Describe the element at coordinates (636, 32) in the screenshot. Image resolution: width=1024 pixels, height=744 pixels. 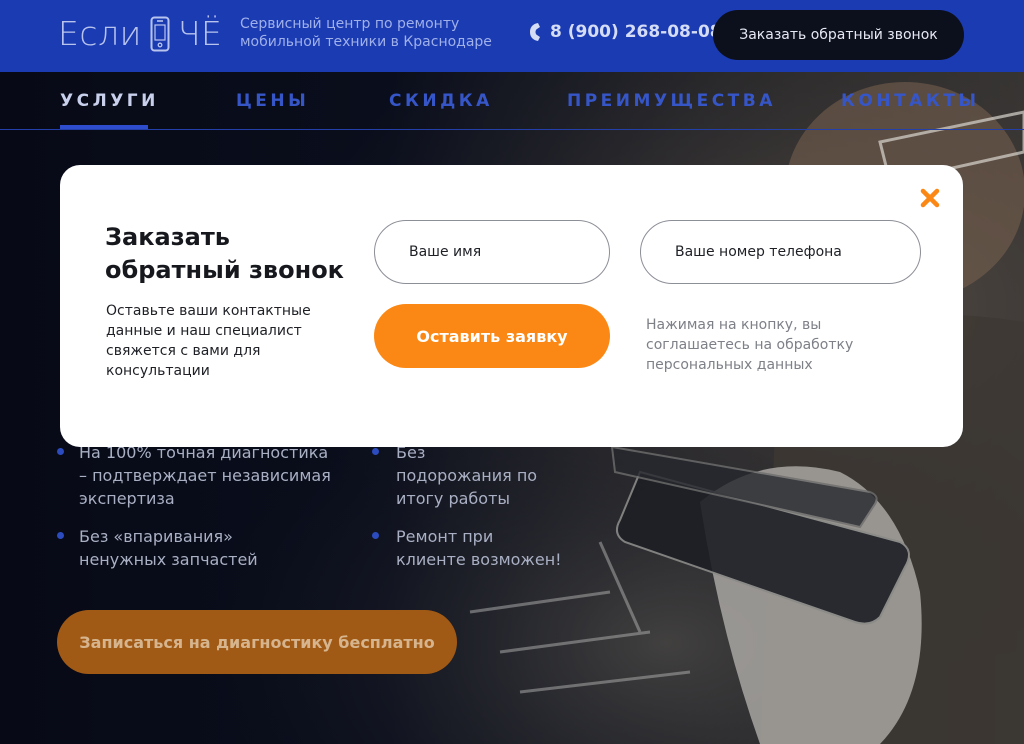
I see `phone-number: 8 (900) 268-08-08` at that location.